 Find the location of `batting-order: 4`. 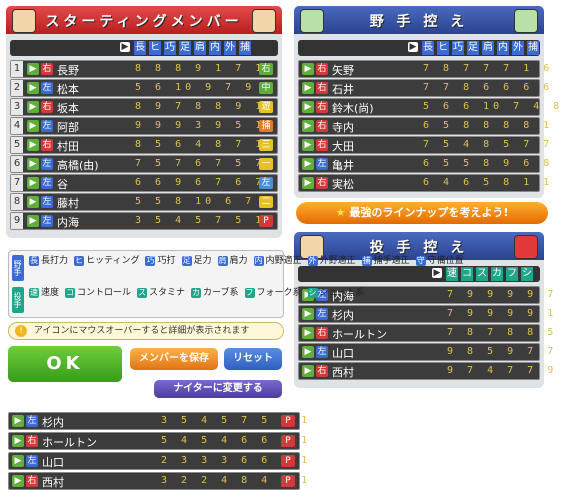

batting-order: 4 is located at coordinates (17, 126).